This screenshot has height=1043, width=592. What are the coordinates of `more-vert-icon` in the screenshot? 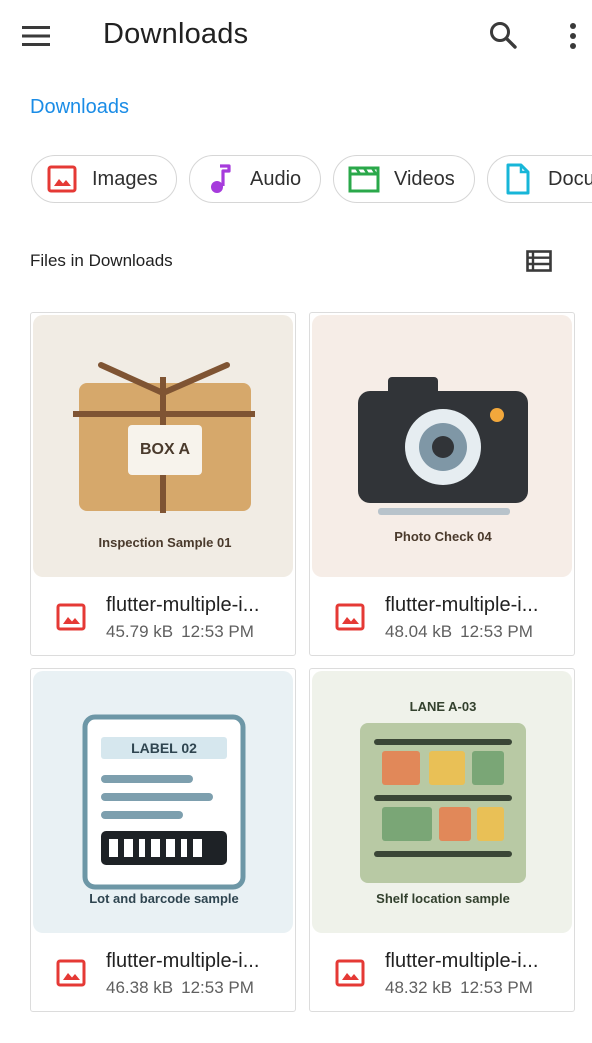 It's located at (573, 36).